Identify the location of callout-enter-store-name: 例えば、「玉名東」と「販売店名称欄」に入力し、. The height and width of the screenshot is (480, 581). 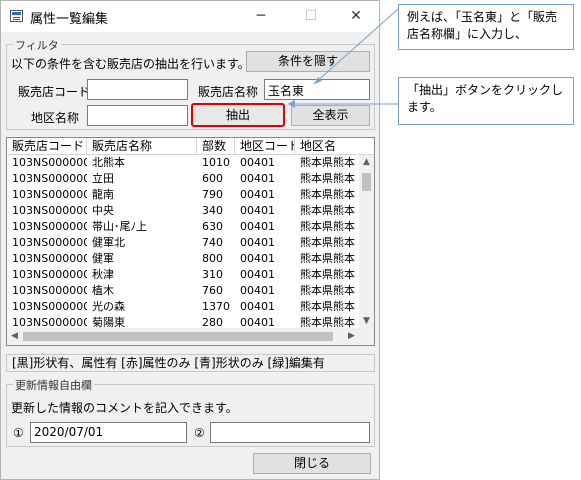
(486, 27).